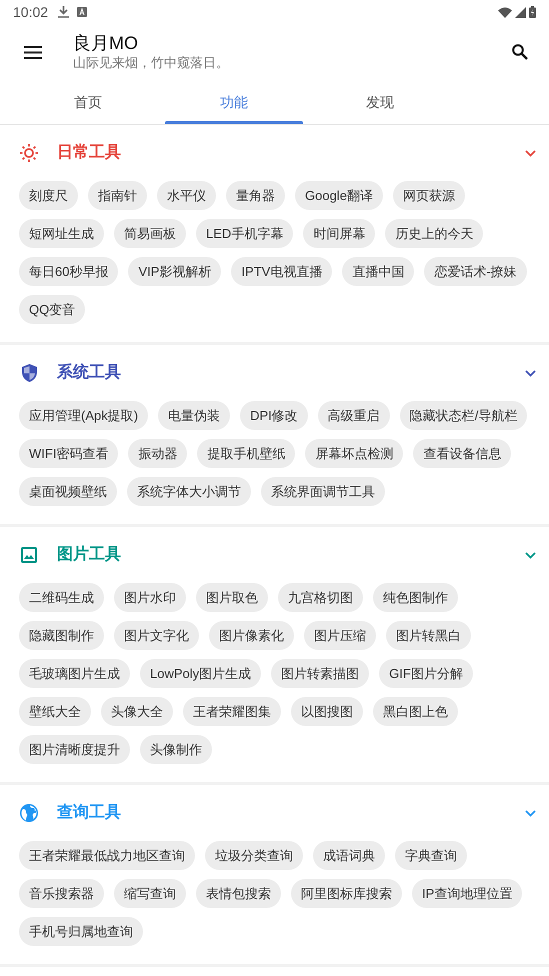 The width and height of the screenshot is (549, 976). What do you see at coordinates (431, 855) in the screenshot?
I see `tool-chip: 字典查询` at bounding box center [431, 855].